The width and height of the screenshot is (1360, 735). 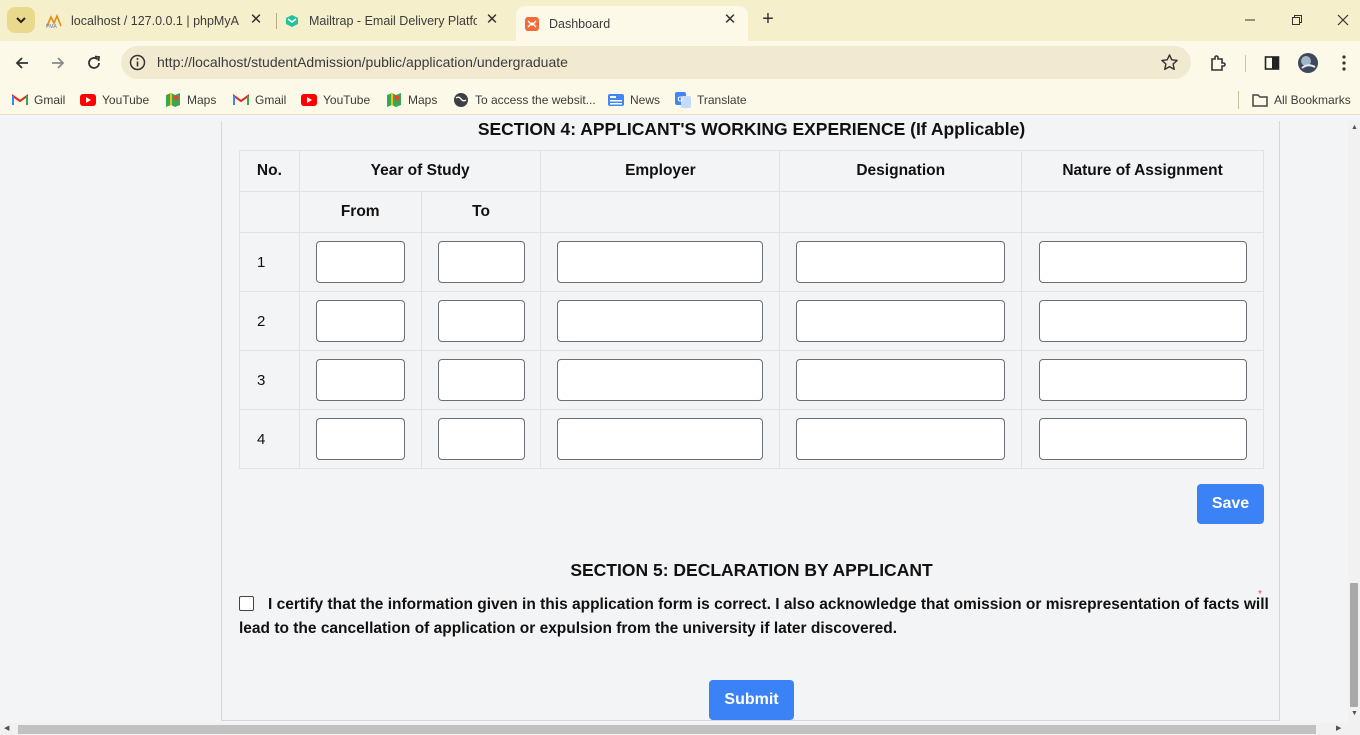 I want to click on restore-button, so click(x=1297, y=20).